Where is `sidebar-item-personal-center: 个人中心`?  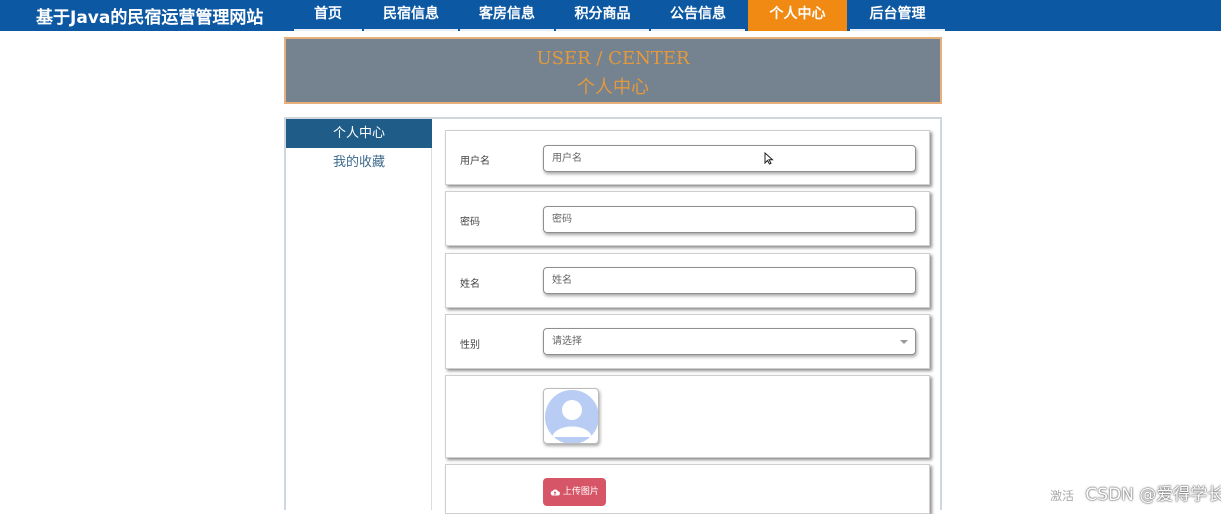 sidebar-item-personal-center: 个人中心 is located at coordinates (359, 133).